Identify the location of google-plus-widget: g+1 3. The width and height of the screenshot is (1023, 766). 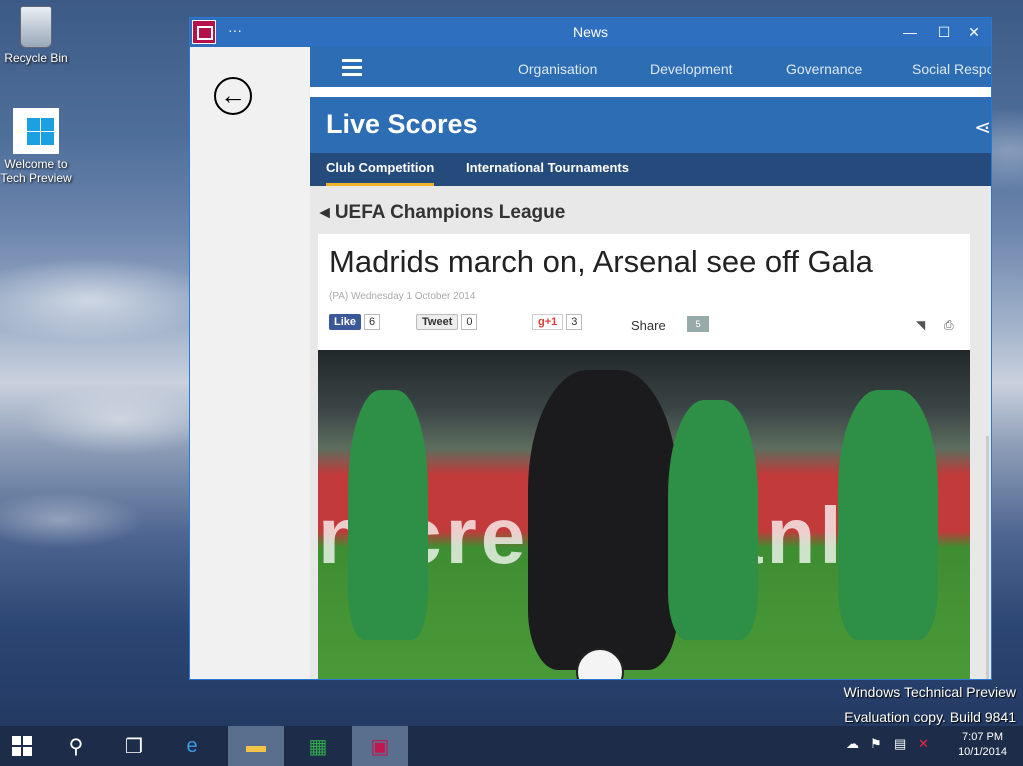
(557, 325).